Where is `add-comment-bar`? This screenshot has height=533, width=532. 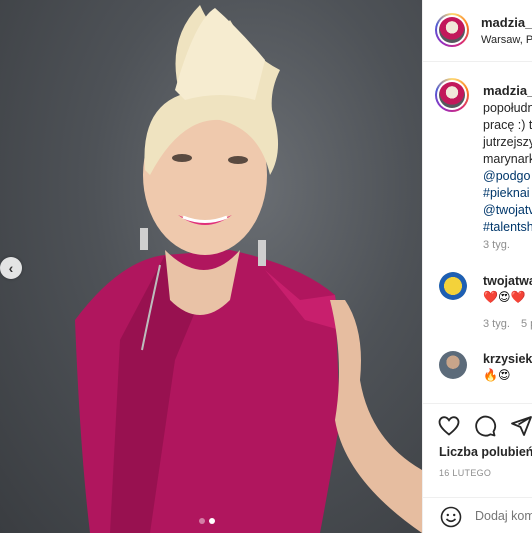 add-comment-bar is located at coordinates (477, 515).